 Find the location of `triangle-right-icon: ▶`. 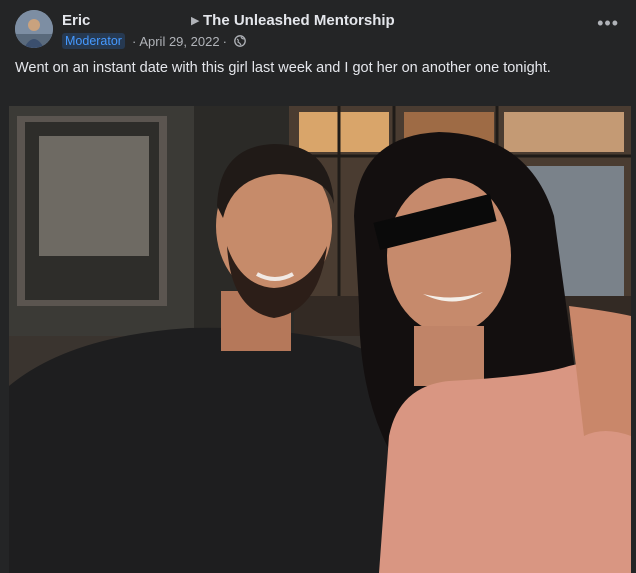

triangle-right-icon: ▶ is located at coordinates (195, 21).